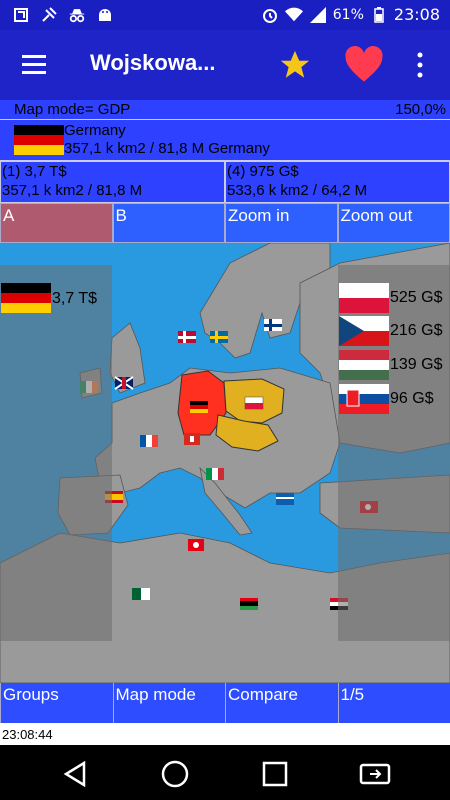  I want to click on poland-flag-icon, so click(364, 298).